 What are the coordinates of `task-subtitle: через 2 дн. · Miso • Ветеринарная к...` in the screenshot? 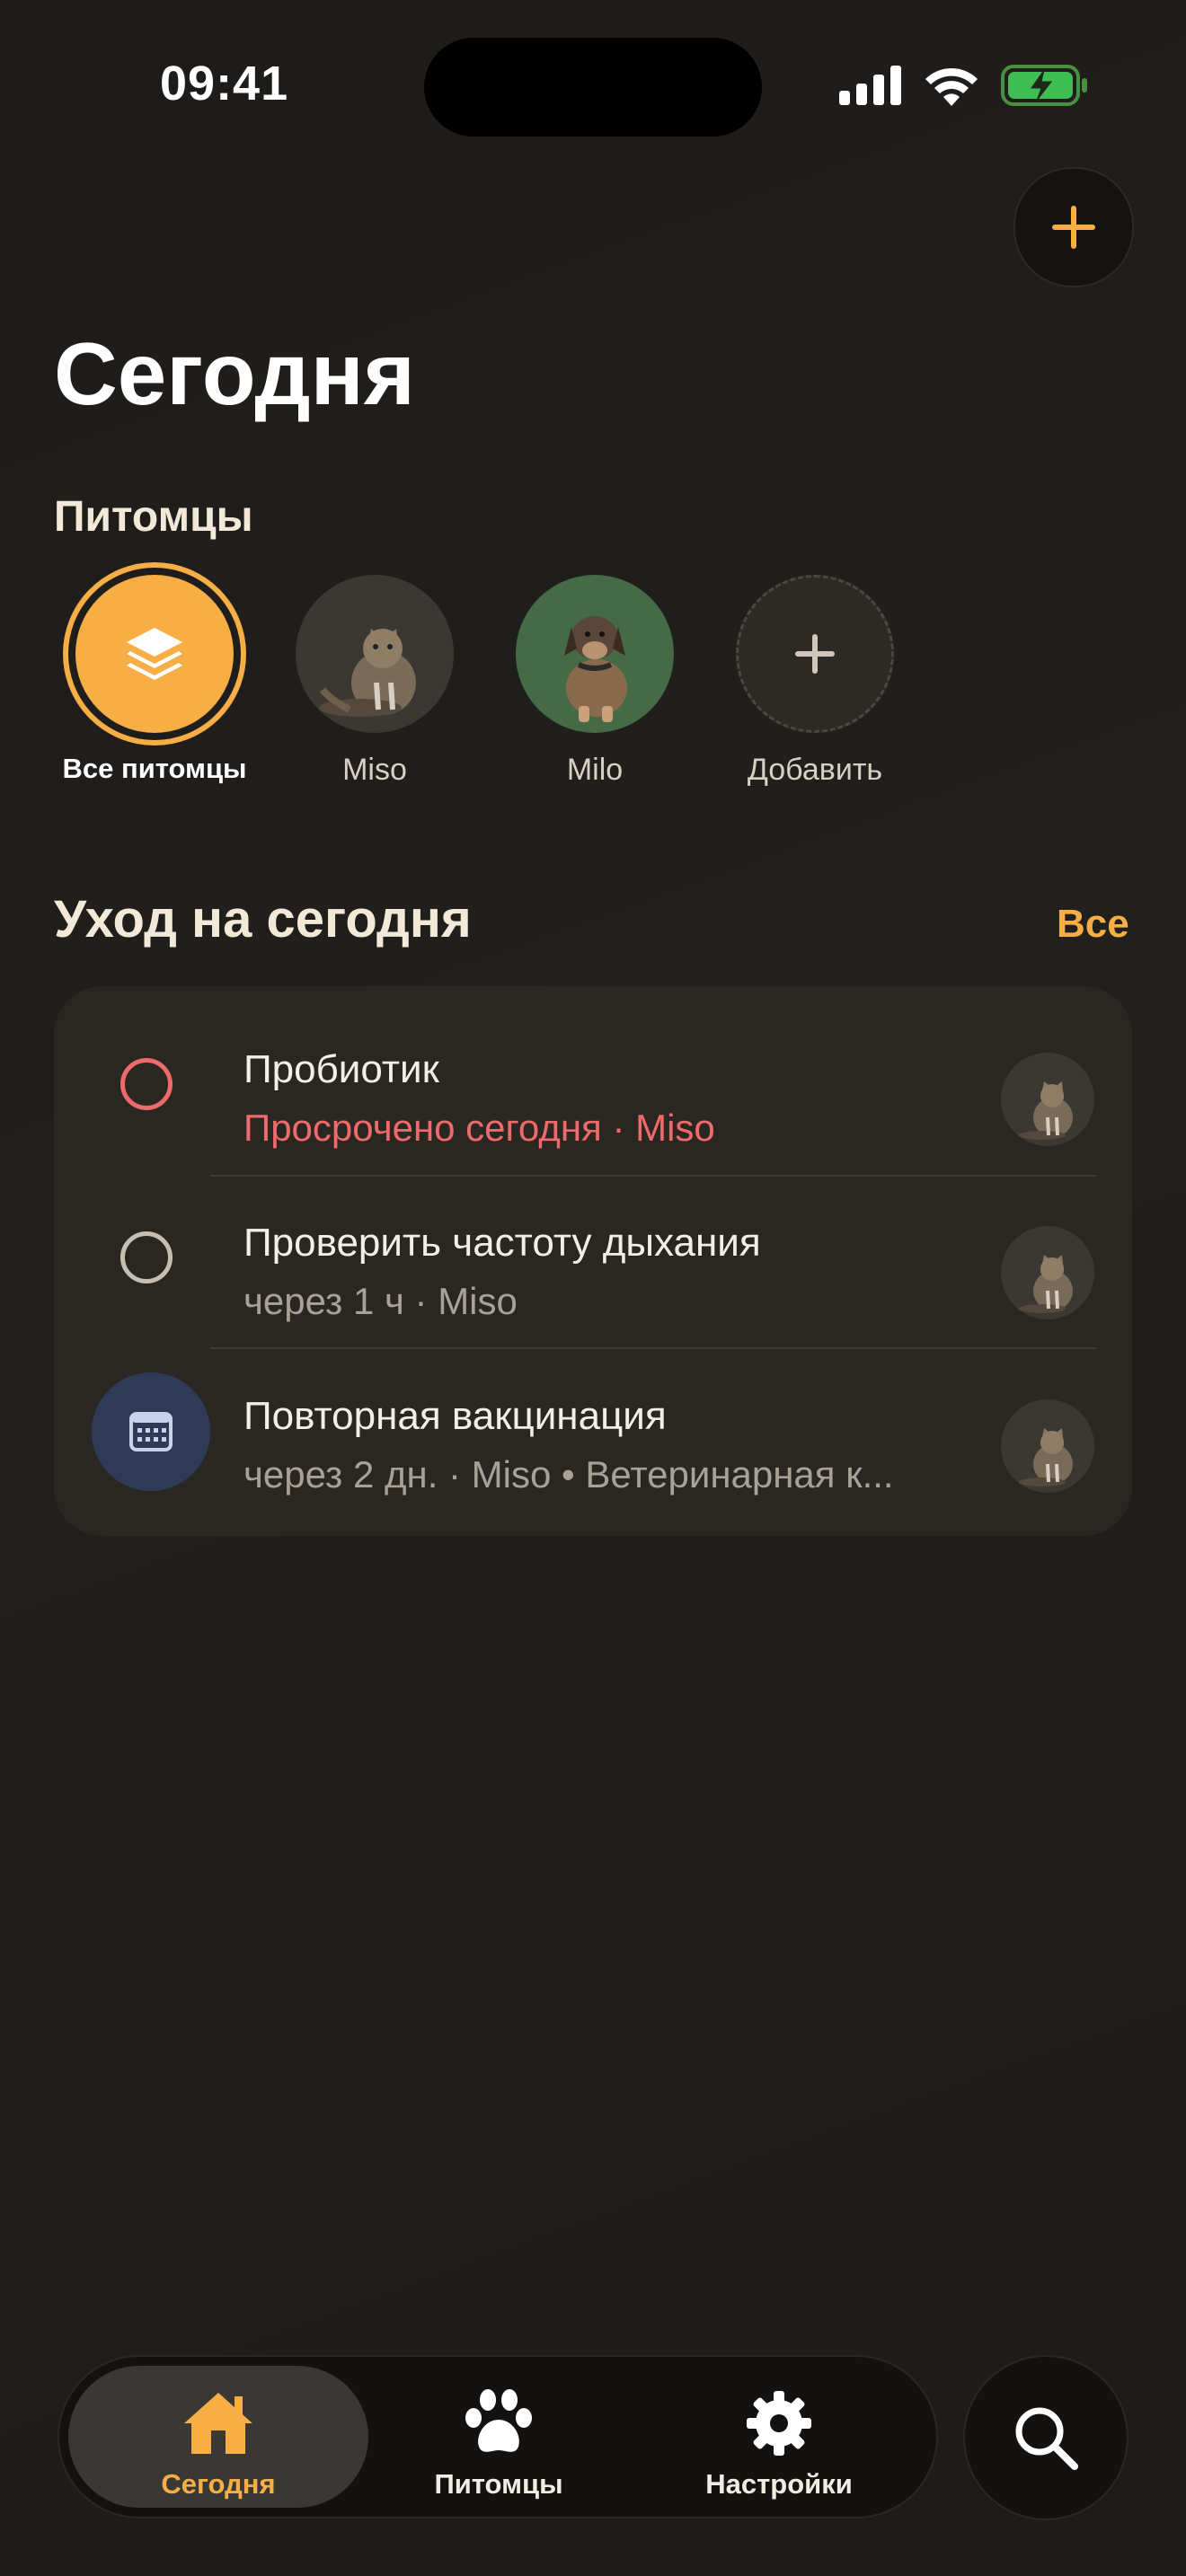 It's located at (568, 1474).